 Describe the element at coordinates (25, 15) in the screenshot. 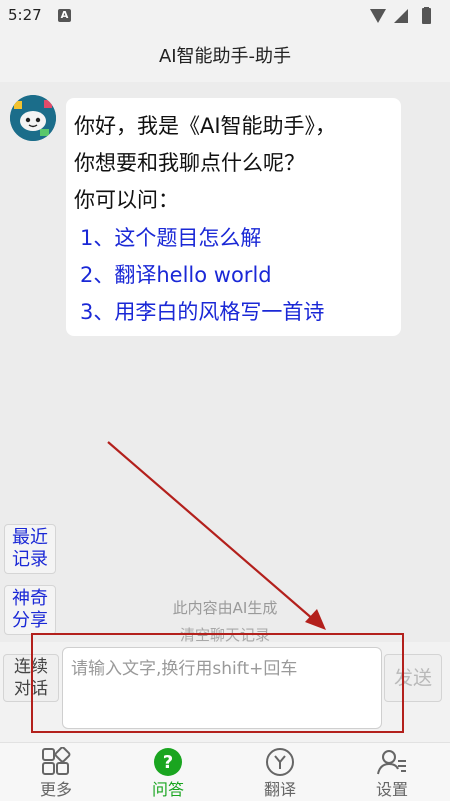

I see `status-time: 5:27` at that location.